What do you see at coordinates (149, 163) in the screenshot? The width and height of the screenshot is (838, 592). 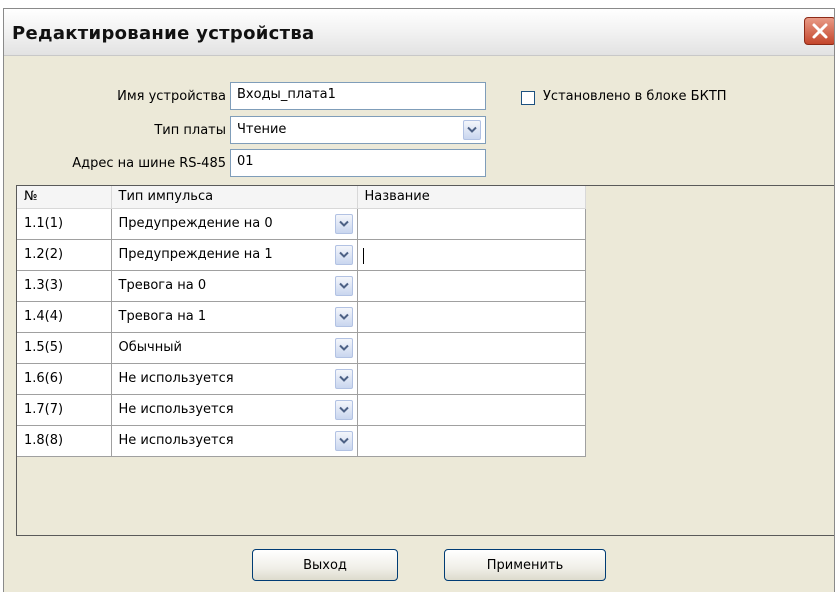 I see `address-label: Адрес на шине RS-485` at bounding box center [149, 163].